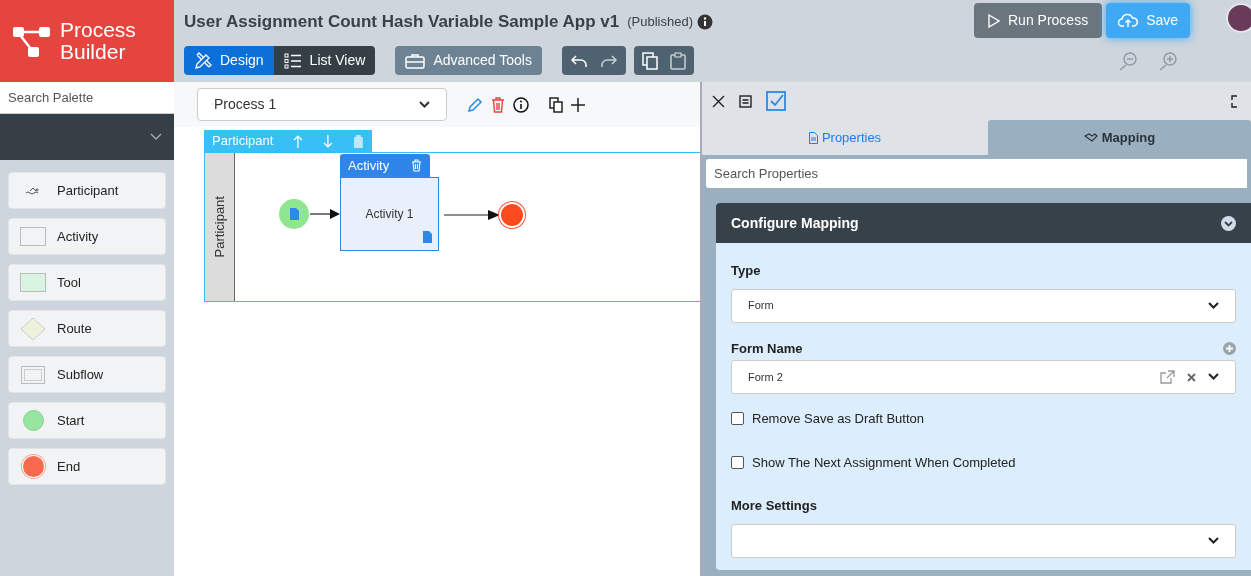 The width and height of the screenshot is (1251, 576). I want to click on palette-item: Subflow, so click(87, 374).